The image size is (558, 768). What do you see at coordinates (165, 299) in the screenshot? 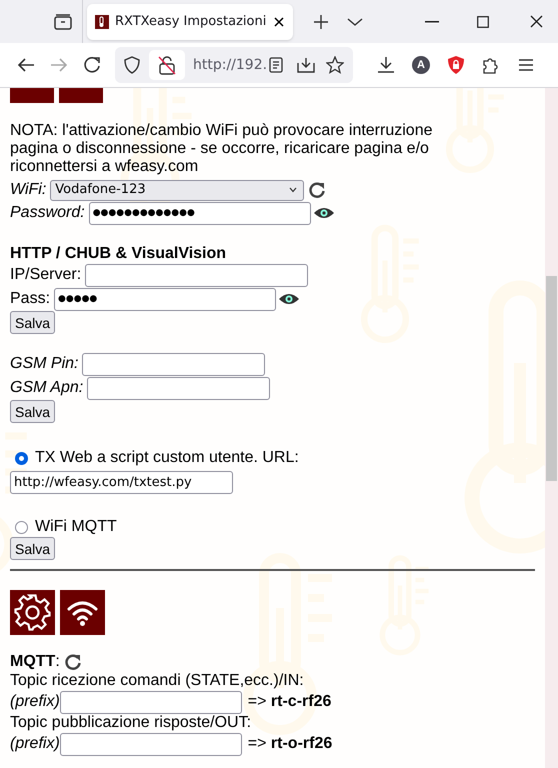
I see `pass-field: ●●●●●` at bounding box center [165, 299].